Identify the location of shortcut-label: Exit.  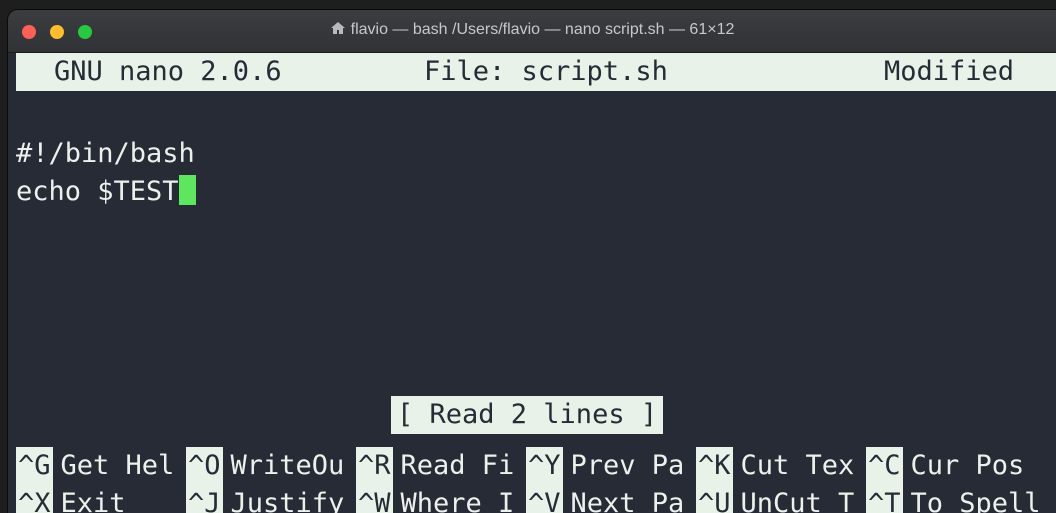
(93, 500).